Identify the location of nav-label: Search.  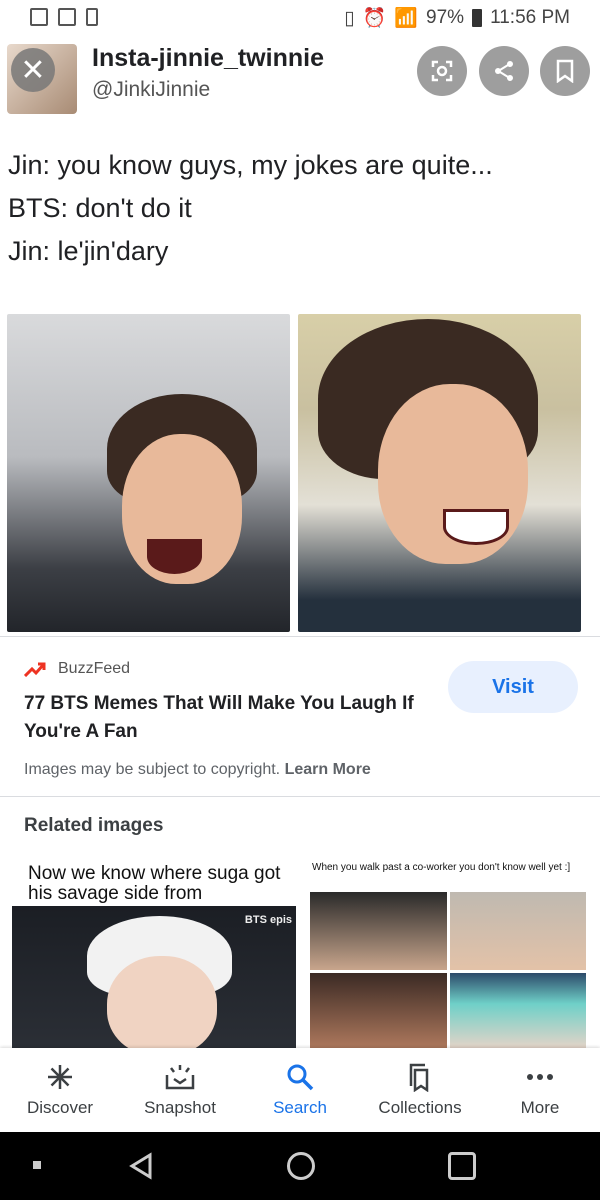
(300, 1107).